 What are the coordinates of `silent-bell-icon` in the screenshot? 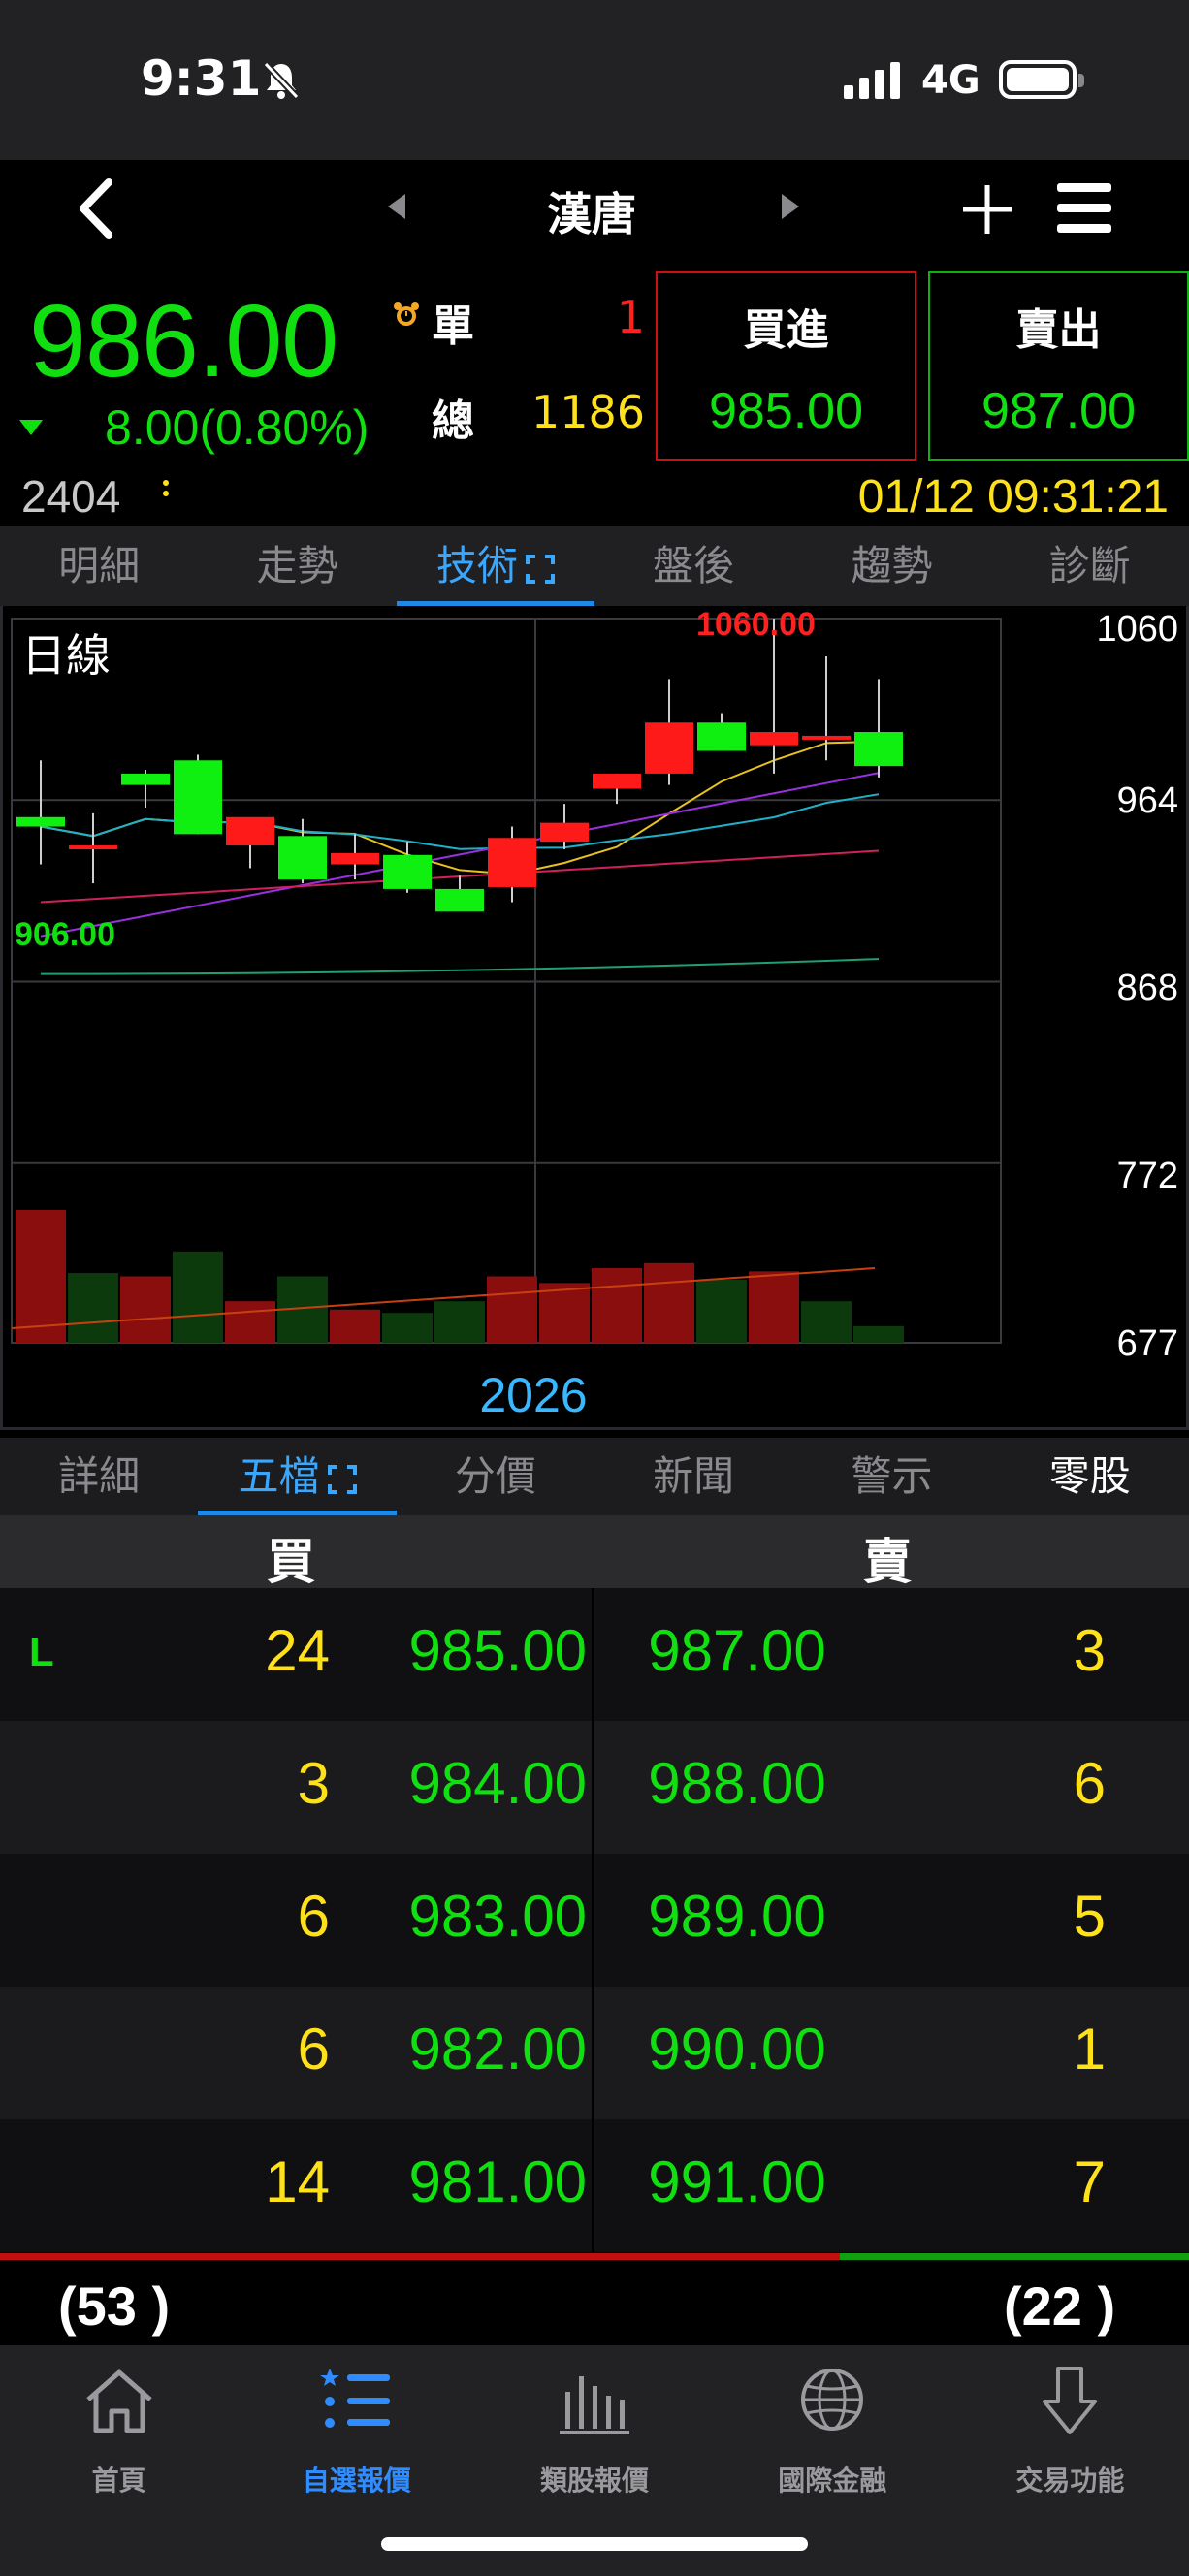 It's located at (281, 80).